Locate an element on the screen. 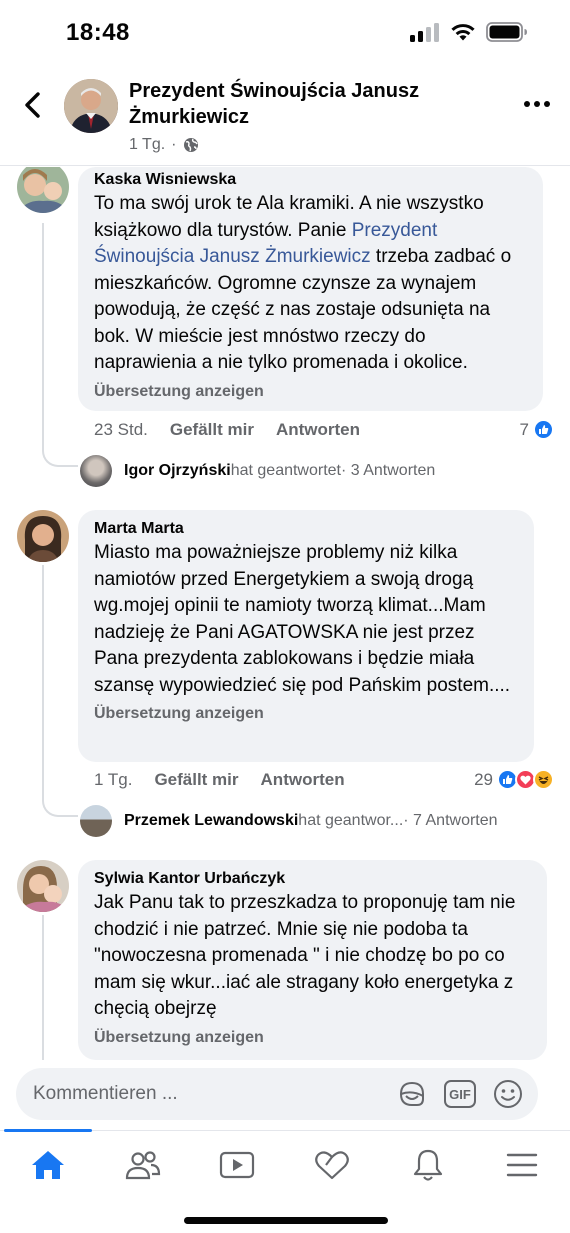 The image size is (570, 1233). gif-button: GIF is located at coordinates (460, 1094).